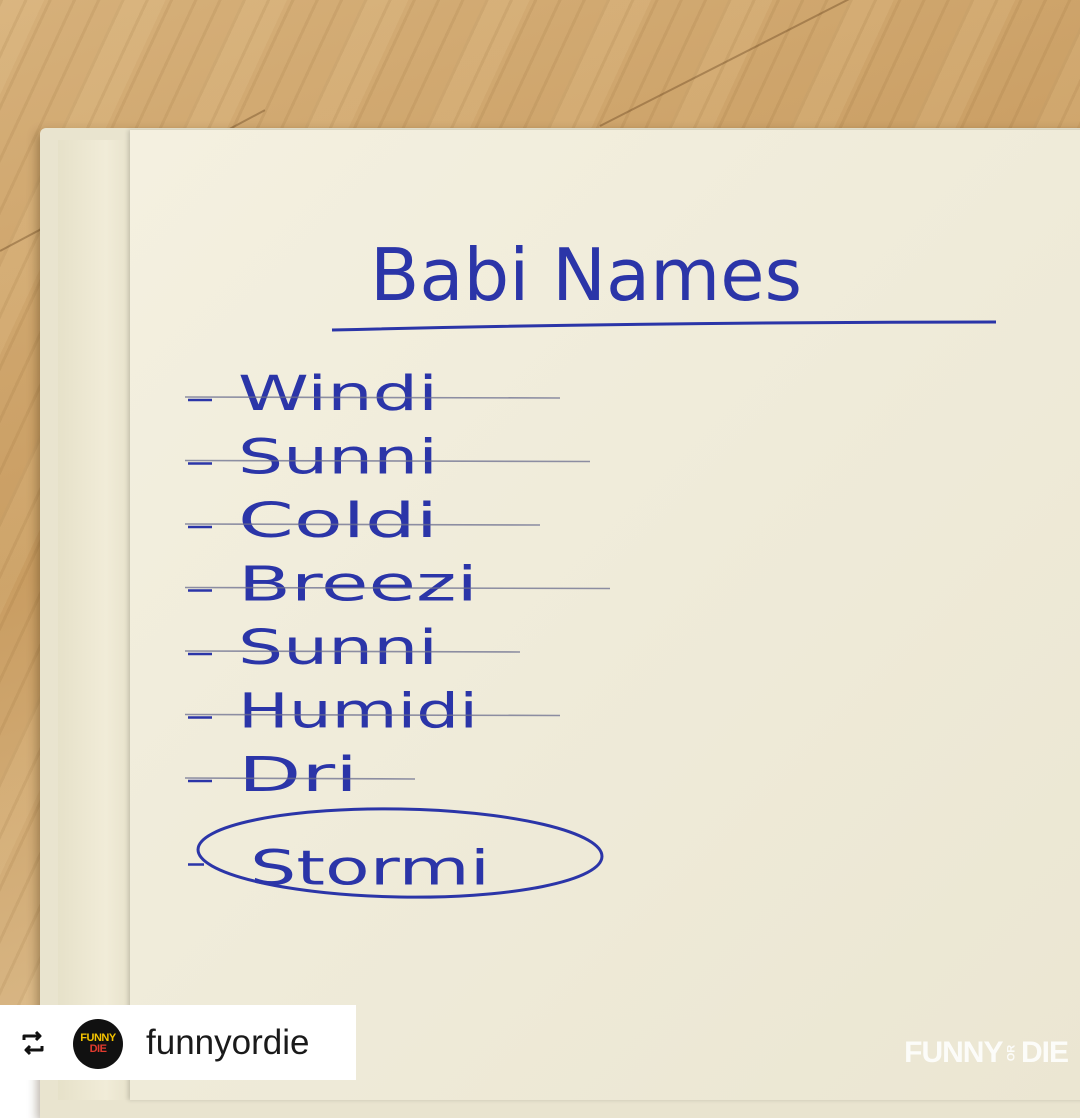  I want to click on avatar: FUNNY DIE, so click(98, 1044).